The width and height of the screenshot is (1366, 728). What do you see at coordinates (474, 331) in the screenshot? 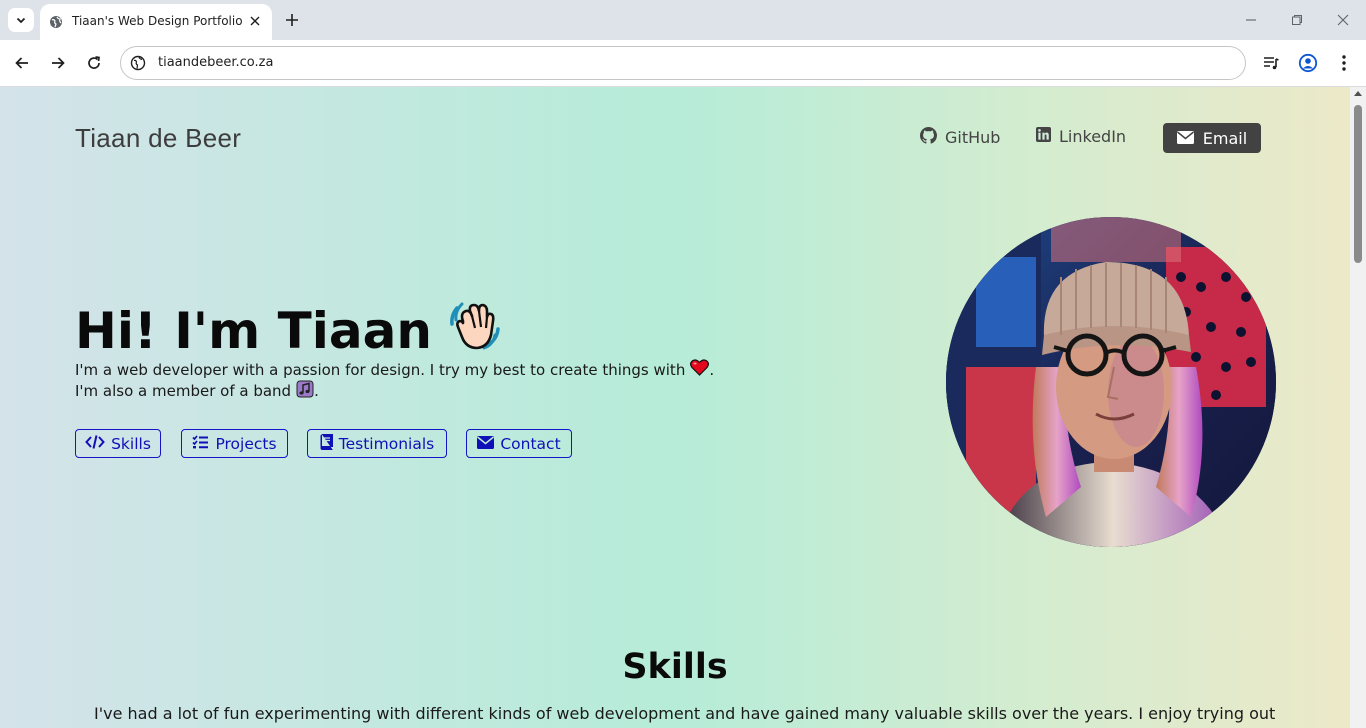
I see `waving-hand-emoji` at bounding box center [474, 331].